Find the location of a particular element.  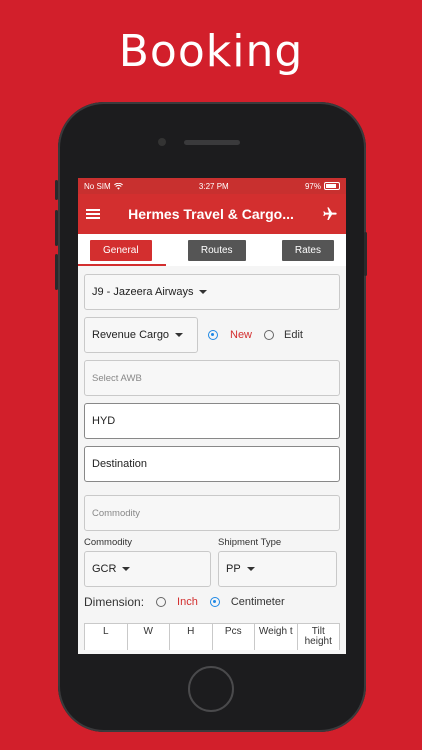

column-length: L is located at coordinates (106, 637).